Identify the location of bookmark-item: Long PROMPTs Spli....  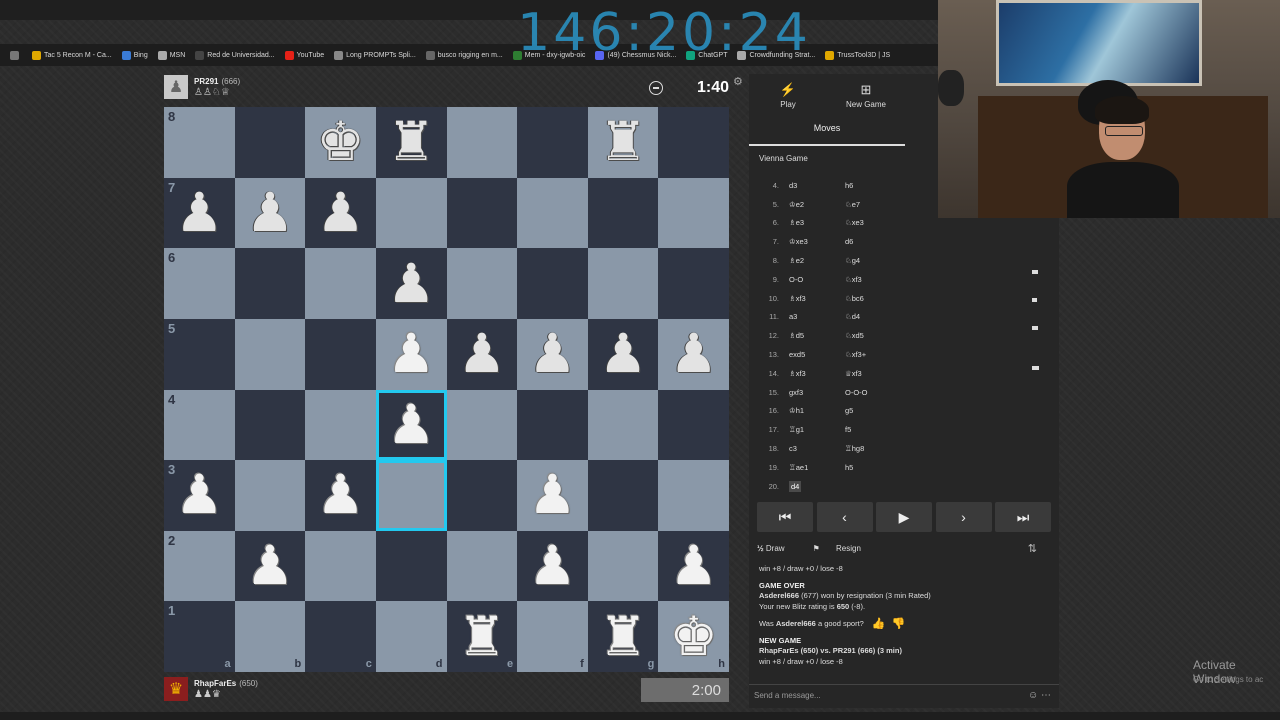
(375, 55).